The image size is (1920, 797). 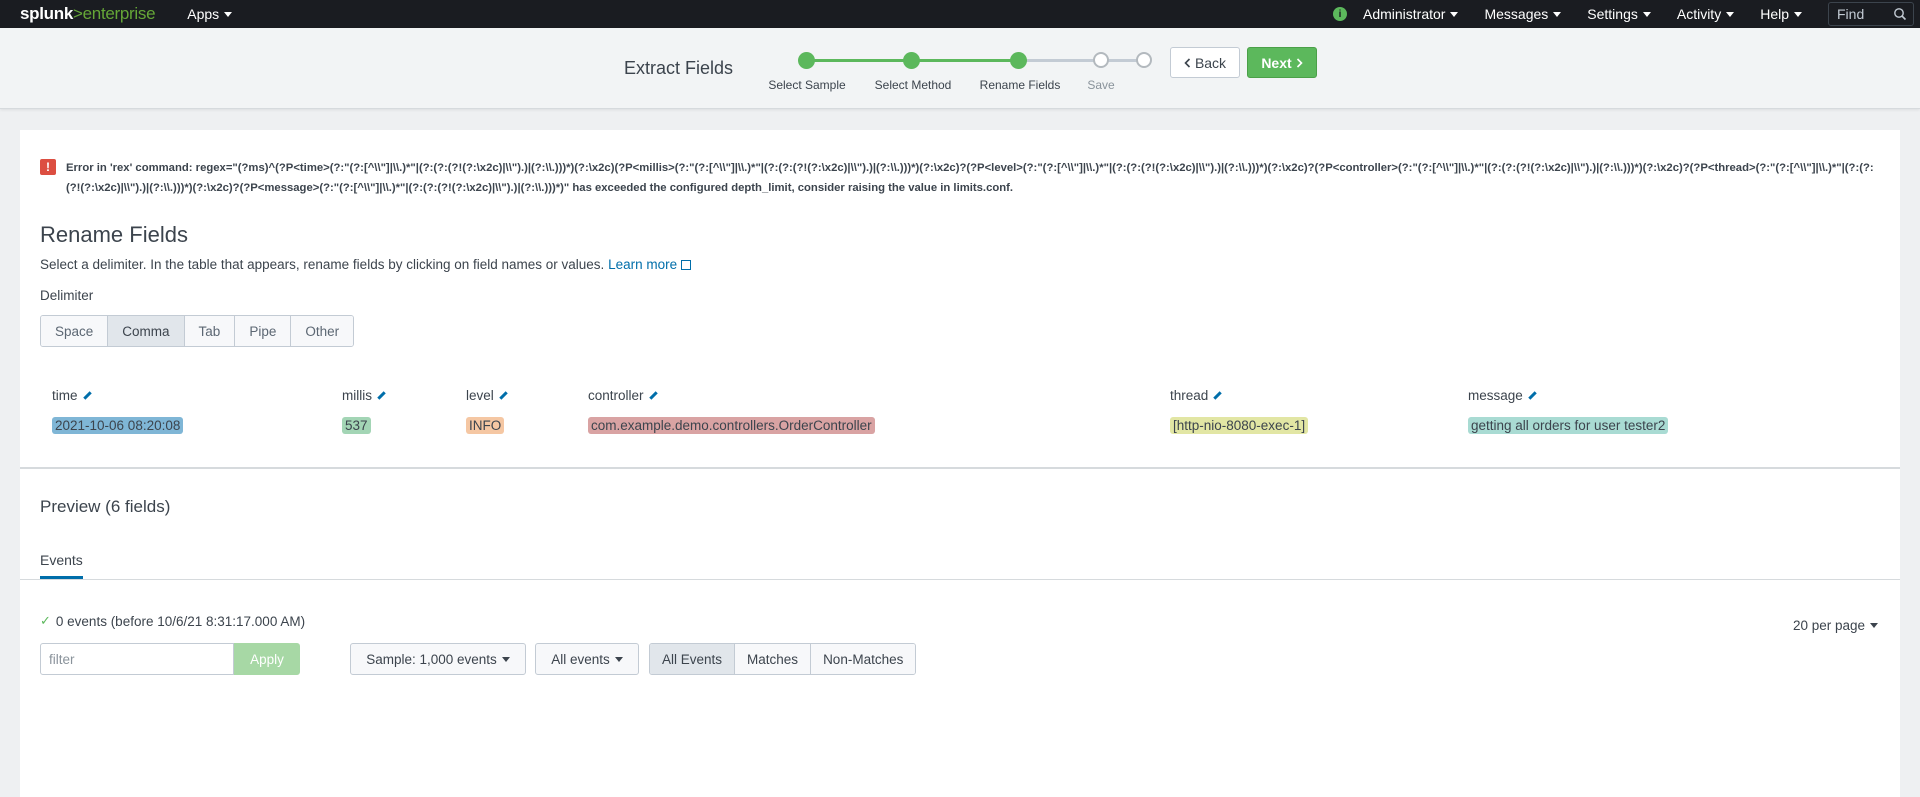 What do you see at coordinates (616, 395) in the screenshot?
I see `field-name-label: controller` at bounding box center [616, 395].